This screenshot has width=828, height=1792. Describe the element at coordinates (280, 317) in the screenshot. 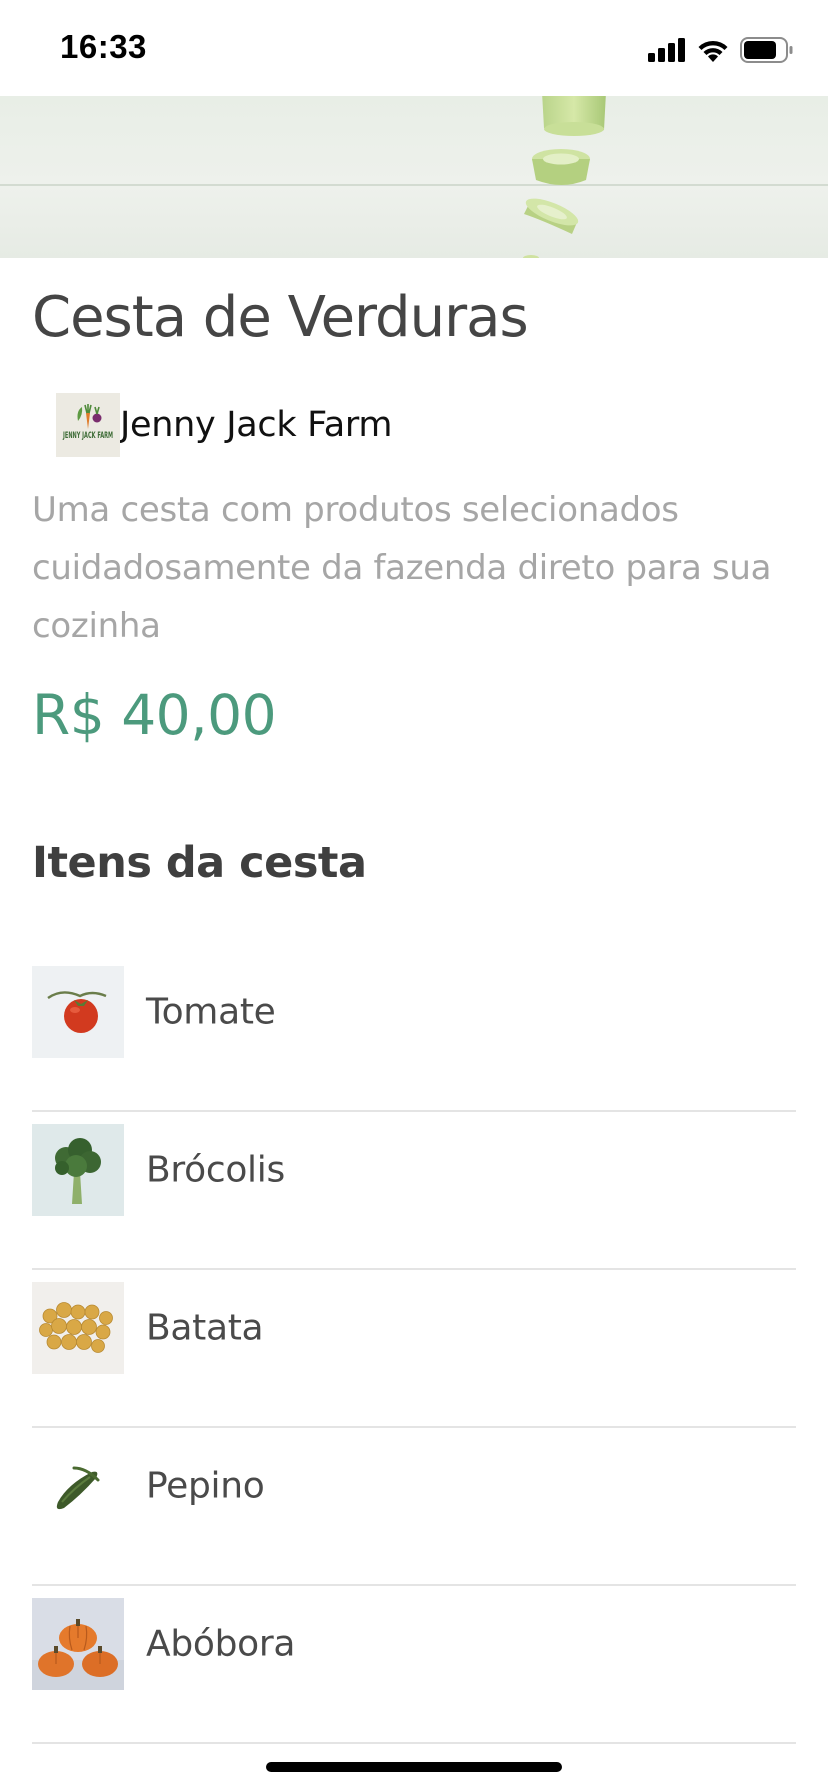

I see `product-title: Cesta de Verduras` at that location.